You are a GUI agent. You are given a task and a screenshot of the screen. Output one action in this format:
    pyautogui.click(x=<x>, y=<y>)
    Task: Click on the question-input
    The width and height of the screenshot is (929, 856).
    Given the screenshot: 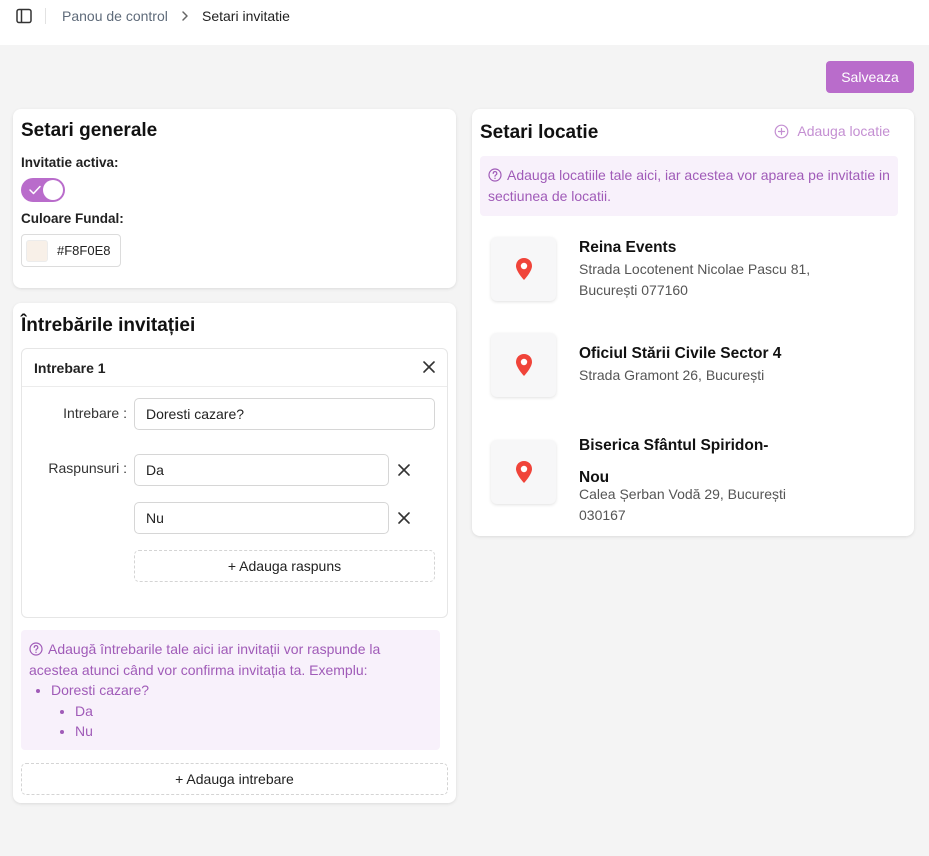 What is the action you would take?
    pyautogui.click(x=284, y=414)
    